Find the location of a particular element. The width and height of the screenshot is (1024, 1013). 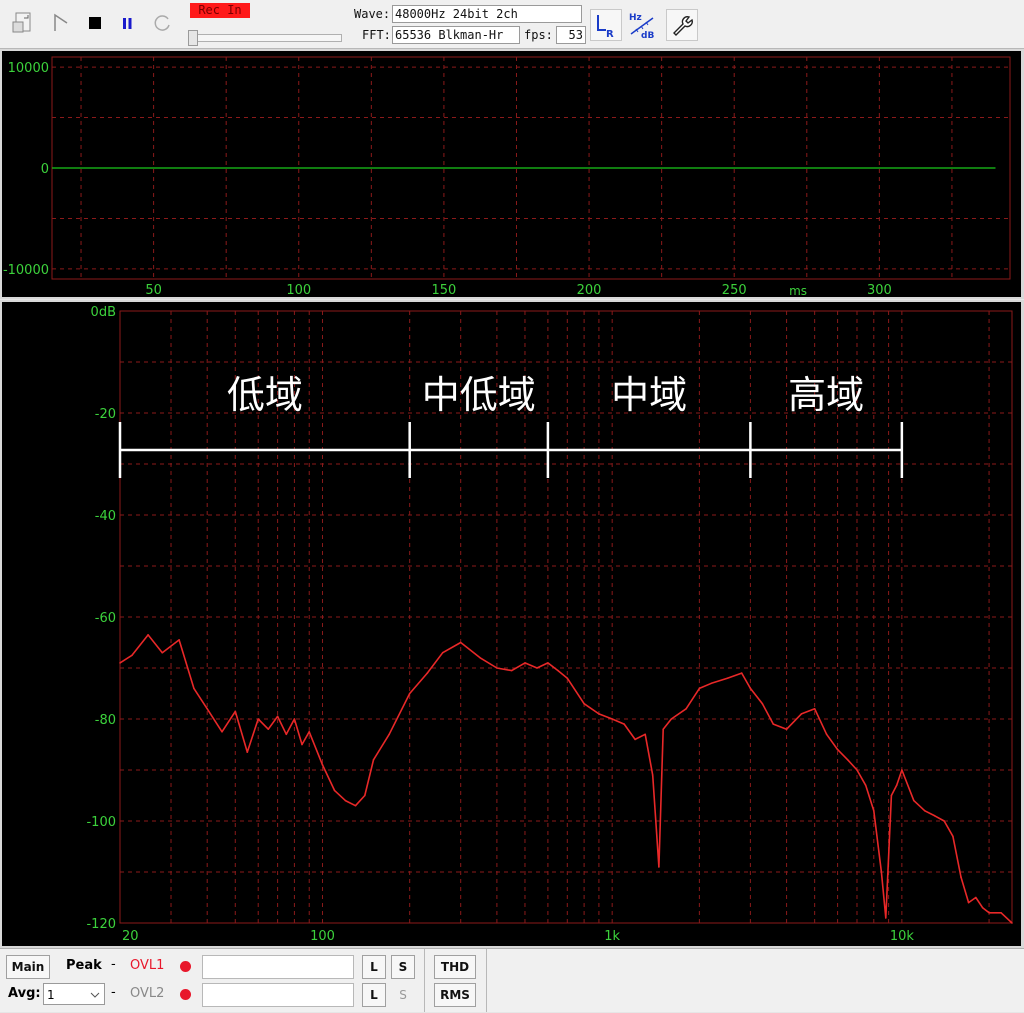

svg-text: R is located at coordinates (610, 34).